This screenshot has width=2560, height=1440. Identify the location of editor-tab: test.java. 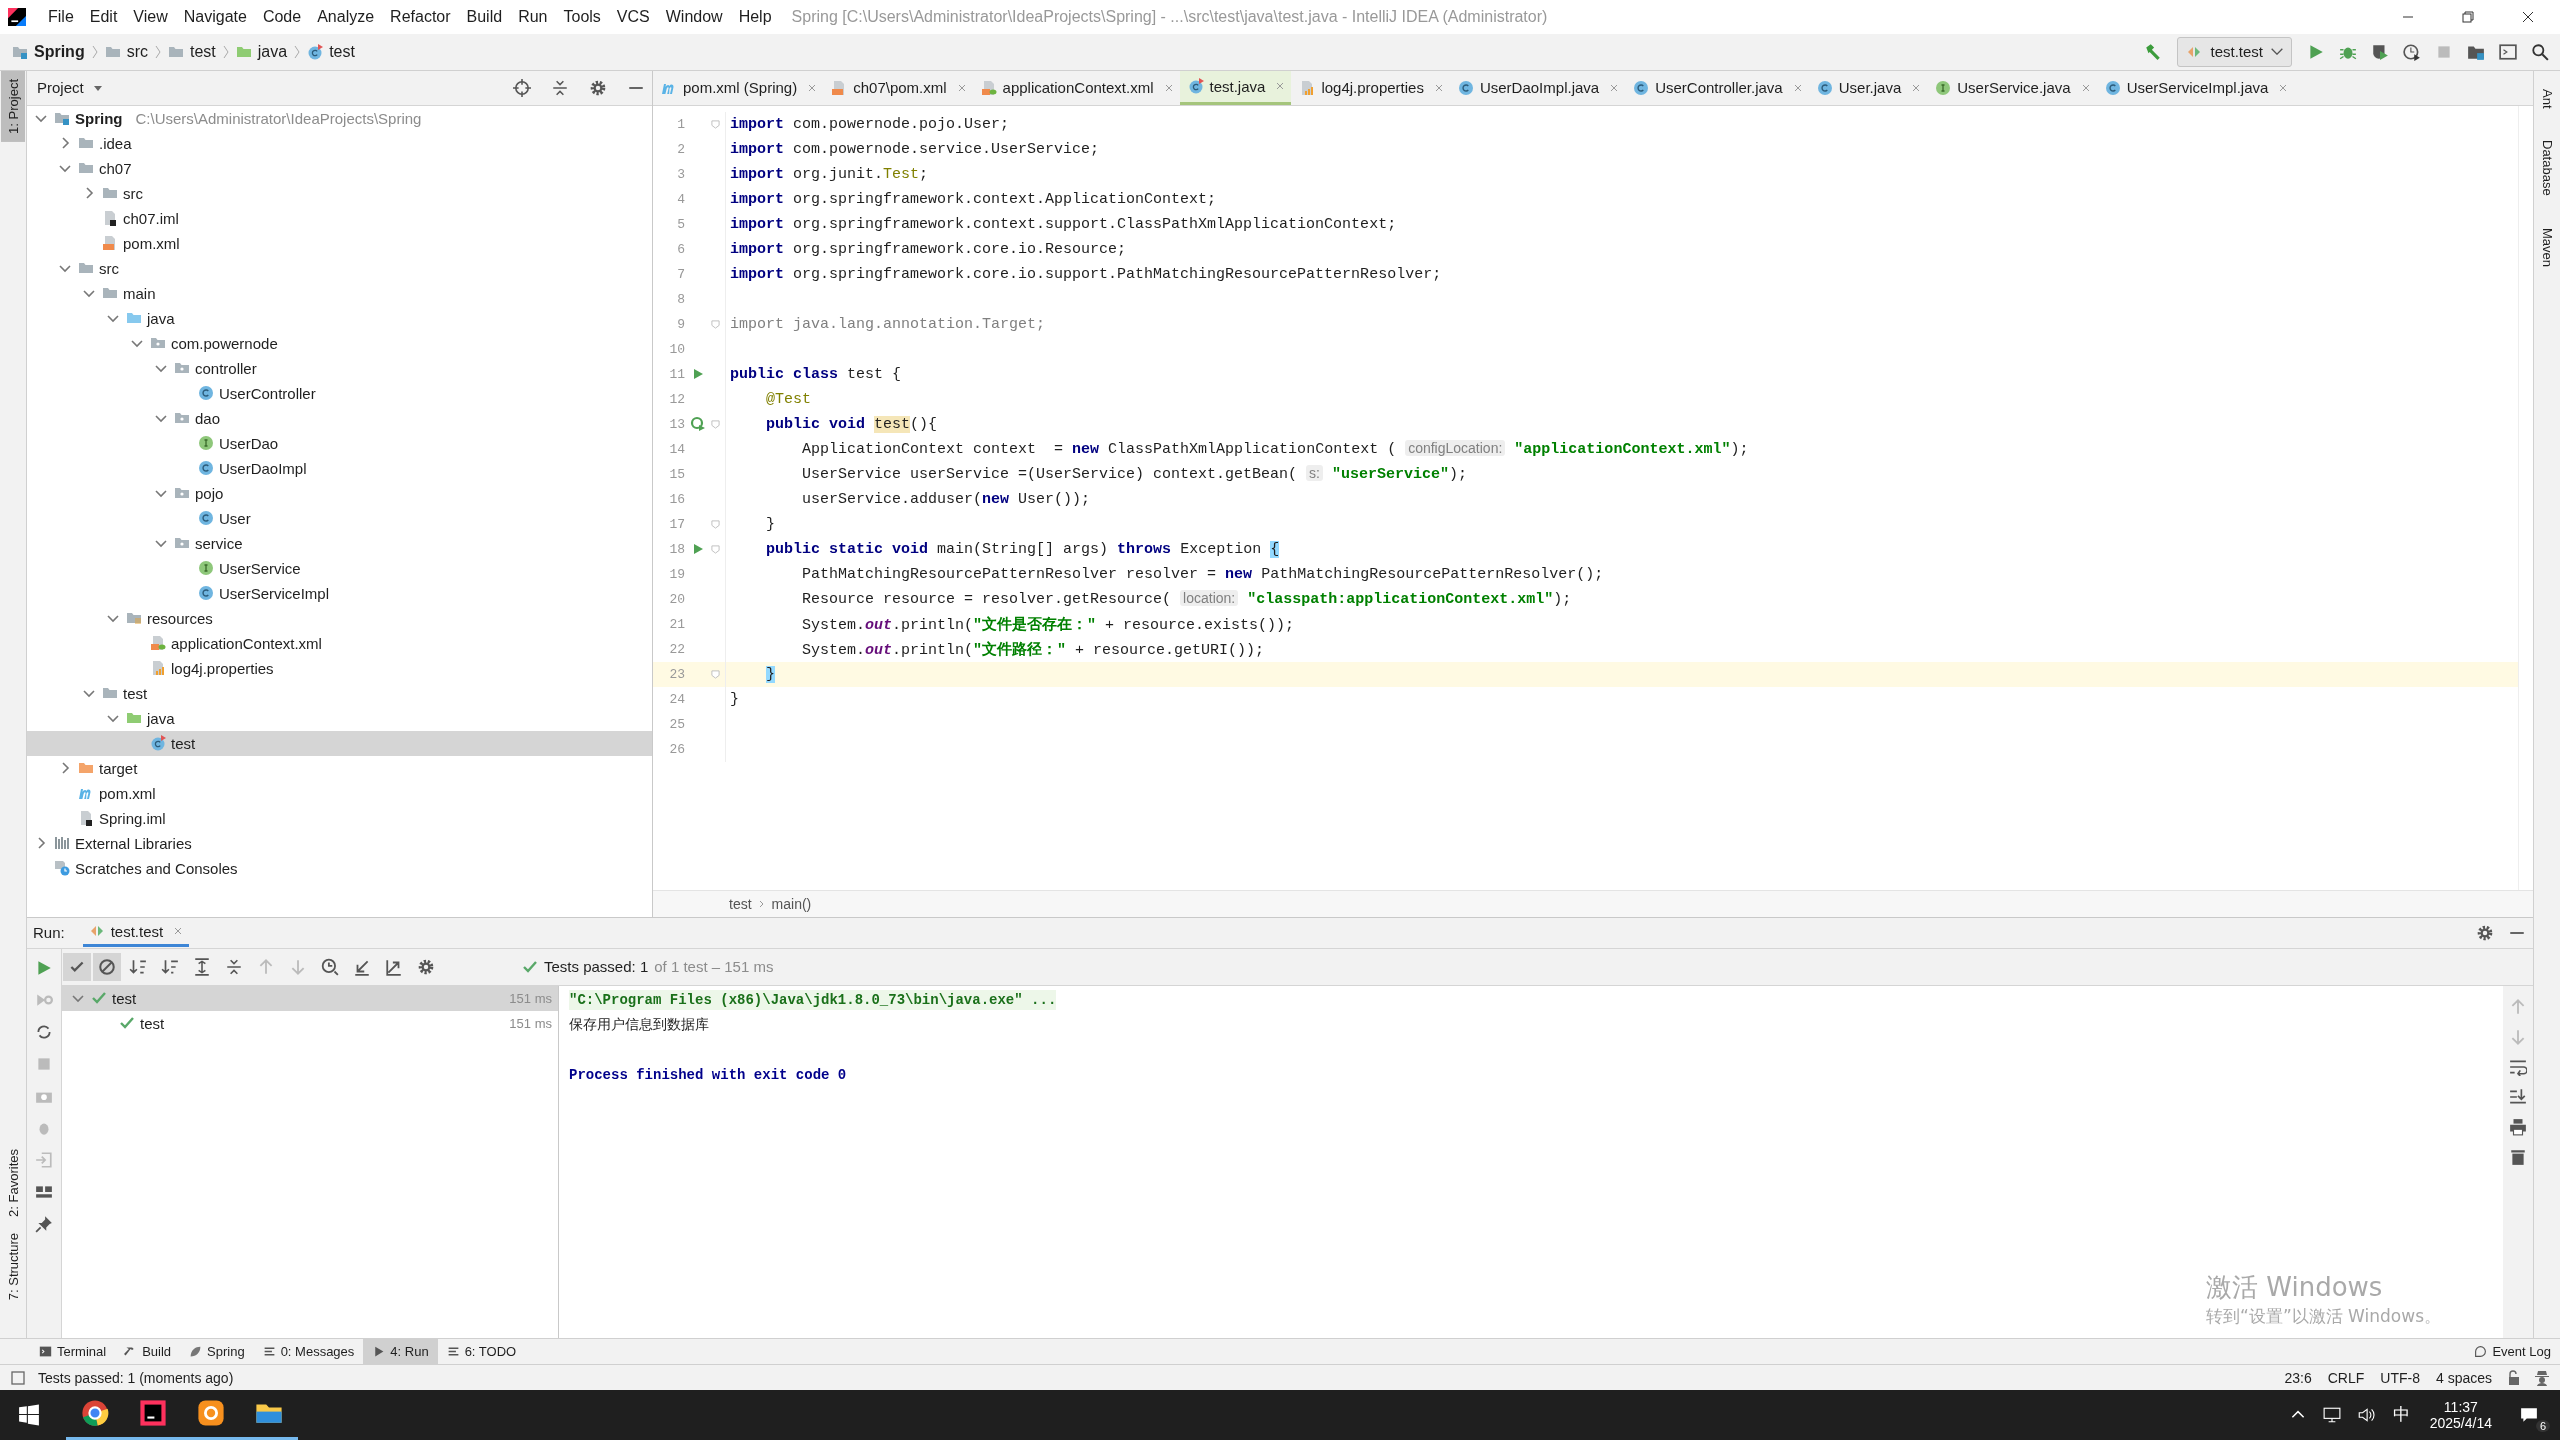
(1235, 87).